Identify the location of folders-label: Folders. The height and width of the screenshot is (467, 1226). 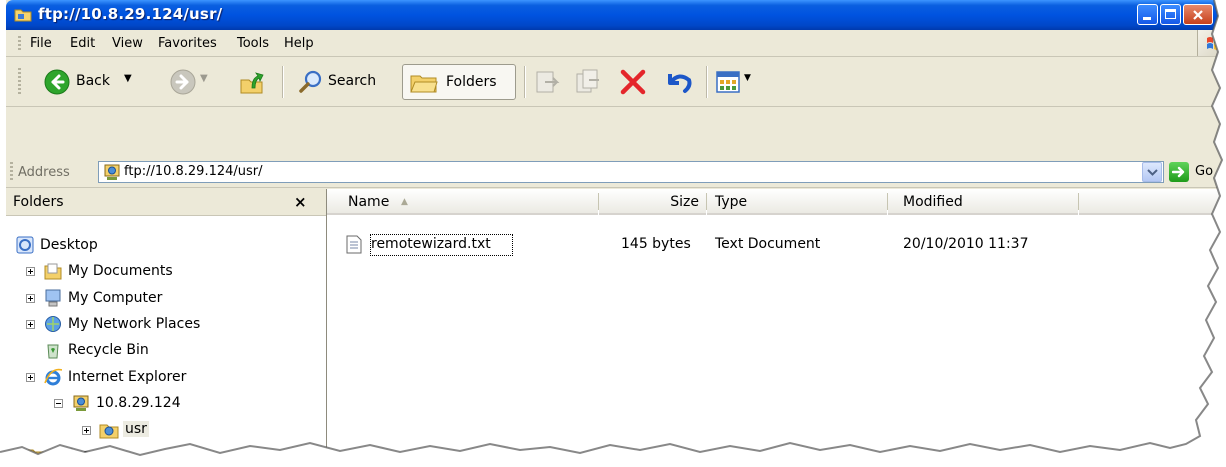
(471, 82).